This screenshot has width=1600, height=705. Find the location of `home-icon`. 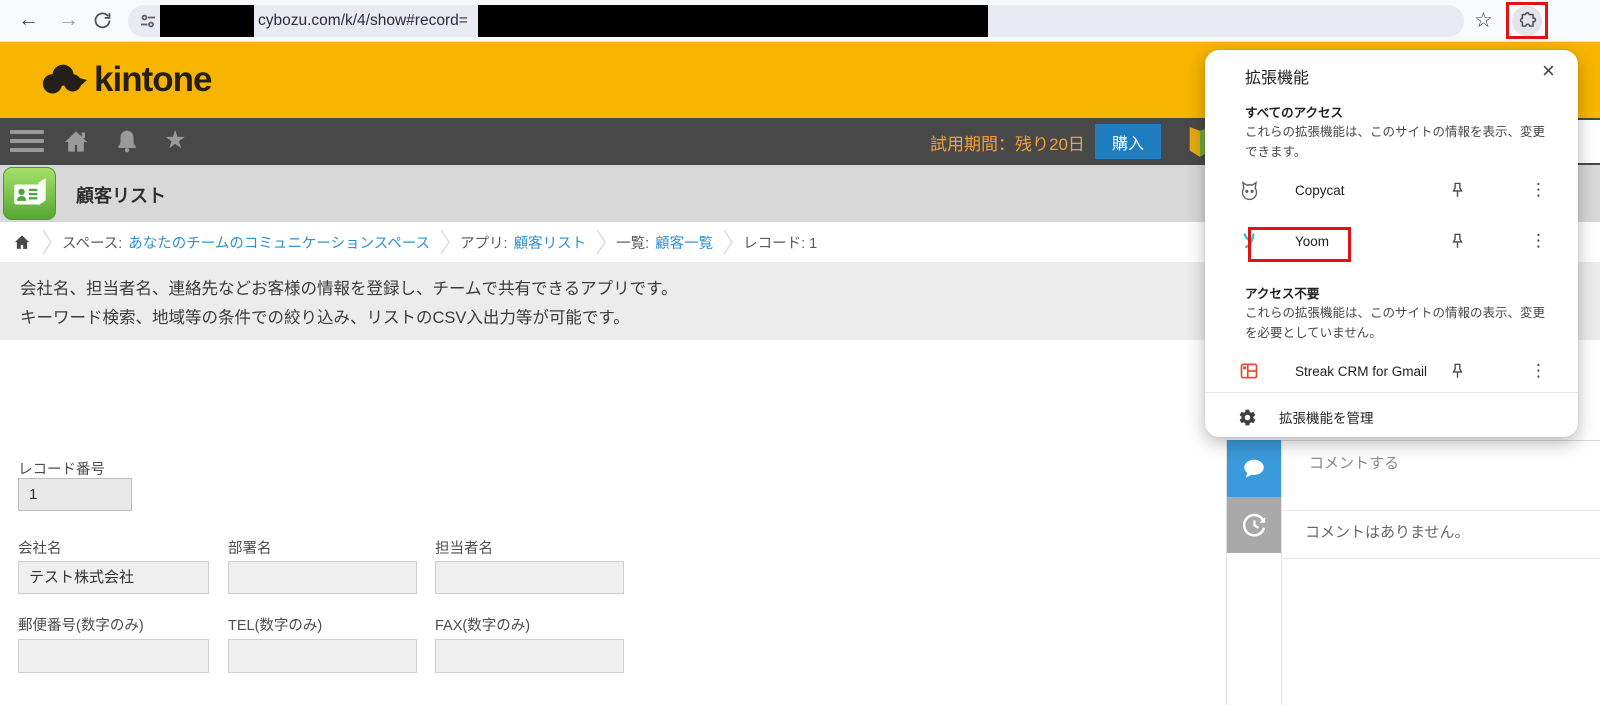

home-icon is located at coordinates (76, 144).